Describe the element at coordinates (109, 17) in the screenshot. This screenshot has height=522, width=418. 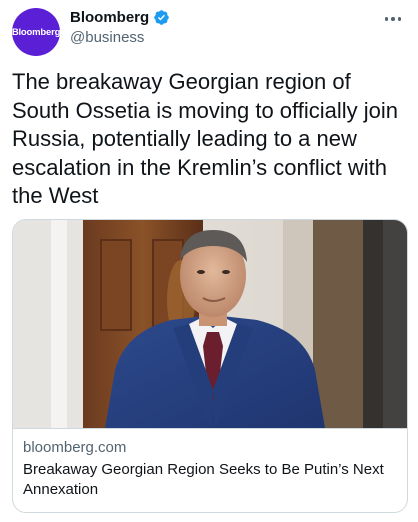
I see `display-name: Bloomberg` at that location.